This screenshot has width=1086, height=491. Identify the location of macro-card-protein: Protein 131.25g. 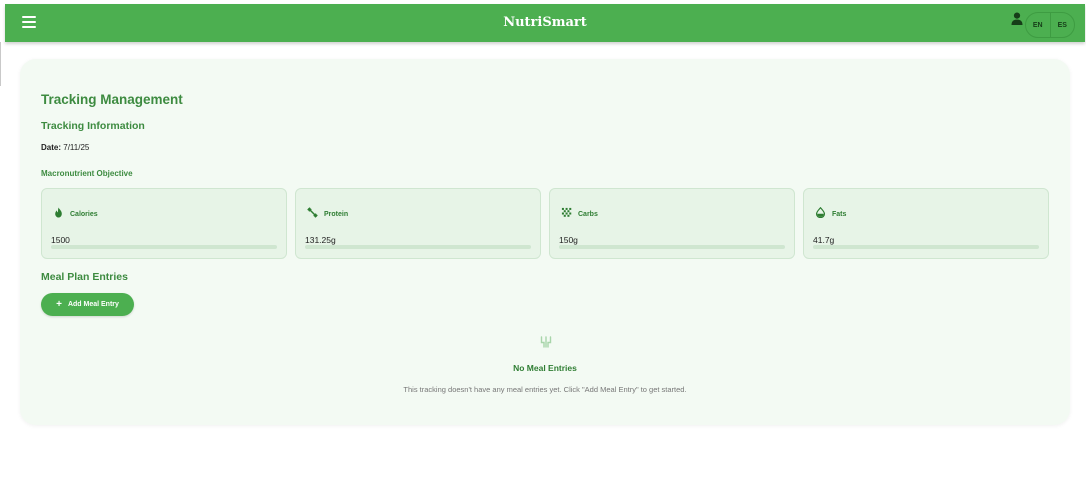
(418, 223).